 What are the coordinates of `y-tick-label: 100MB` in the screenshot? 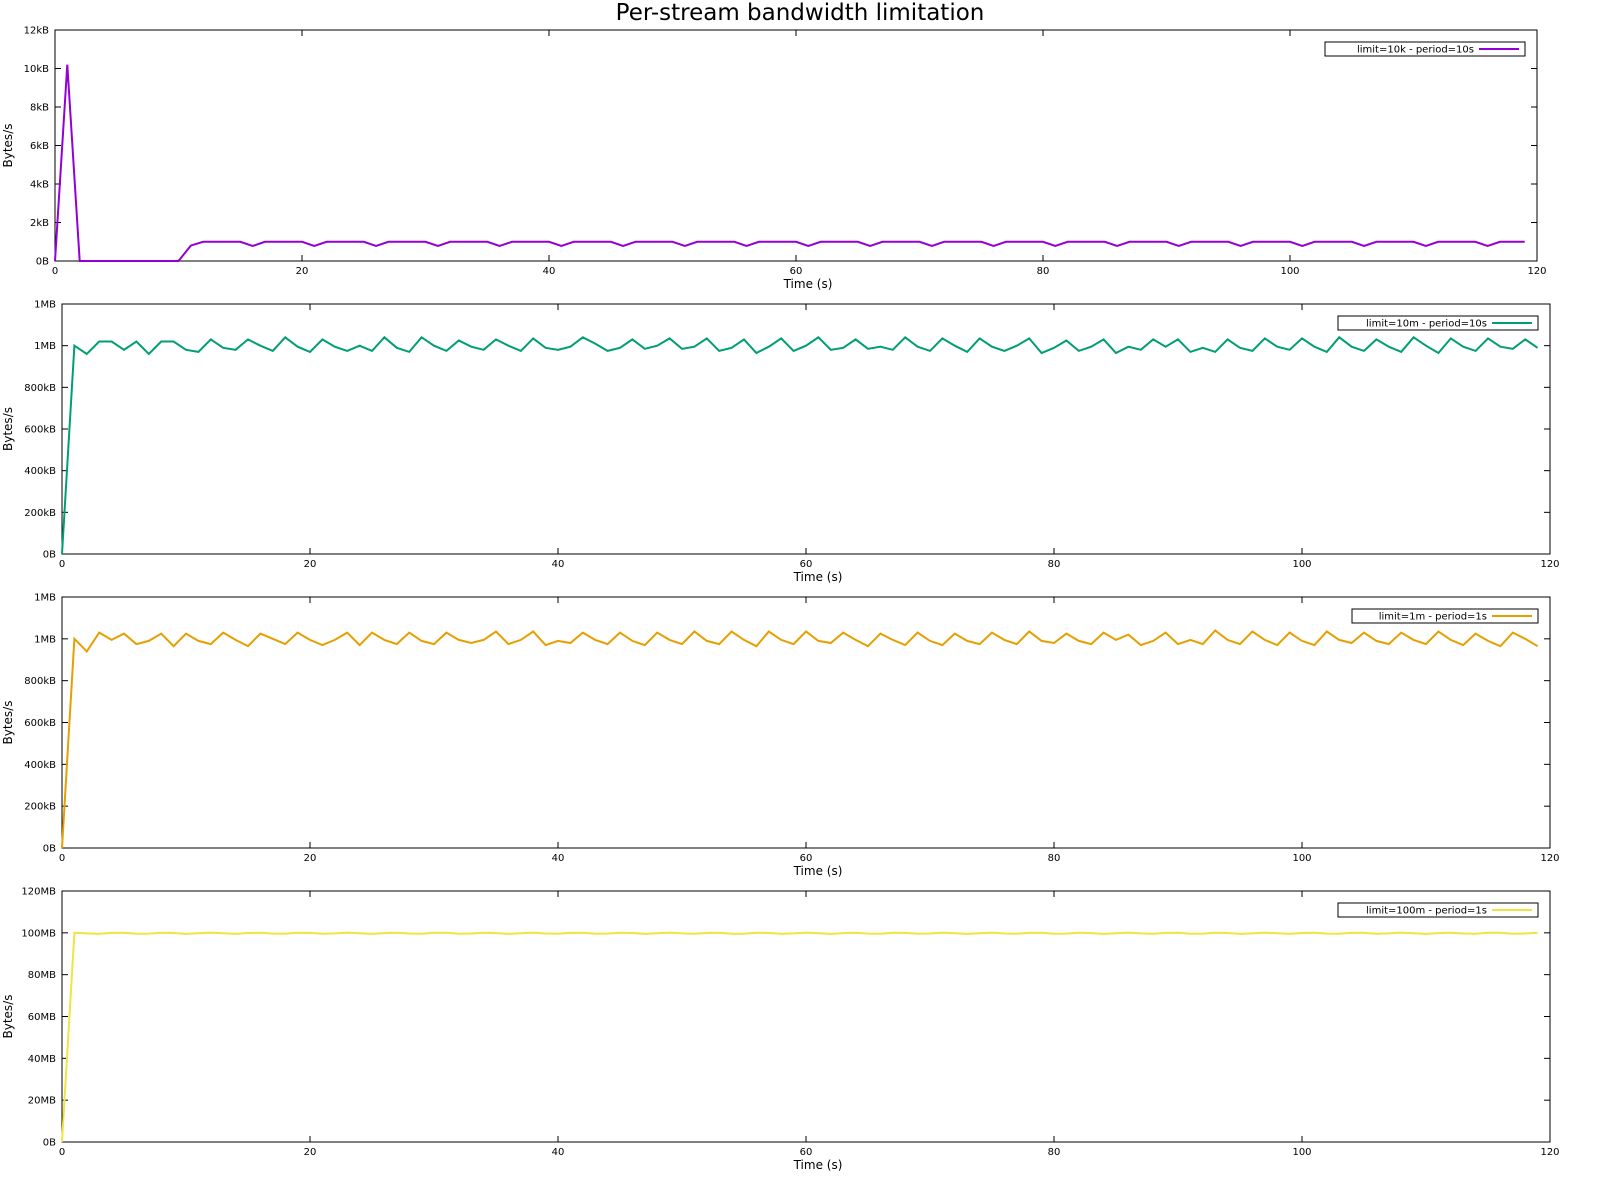 It's located at (38, 933).